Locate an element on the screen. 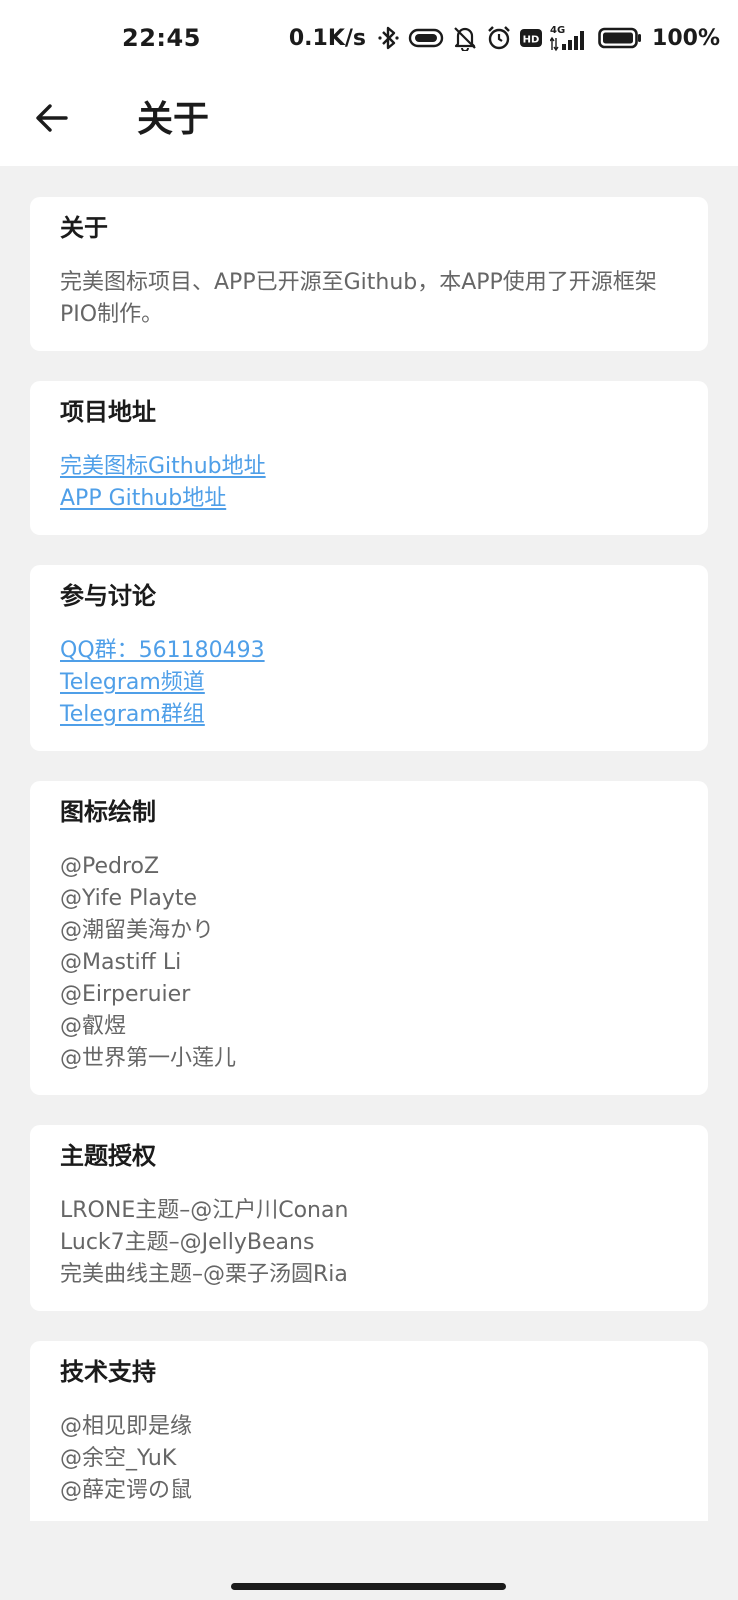 Image resolution: width=738 pixels, height=1600 pixels. network-speed: 0.1K/s is located at coordinates (327, 38).